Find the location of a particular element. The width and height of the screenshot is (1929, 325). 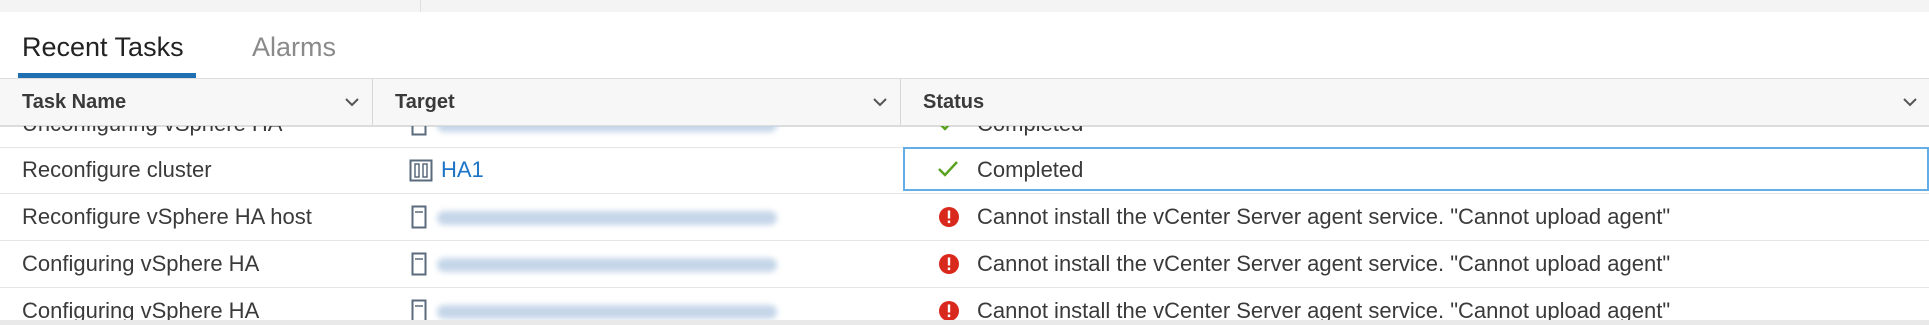

column-header-task-name: Task Name is located at coordinates (186, 102).